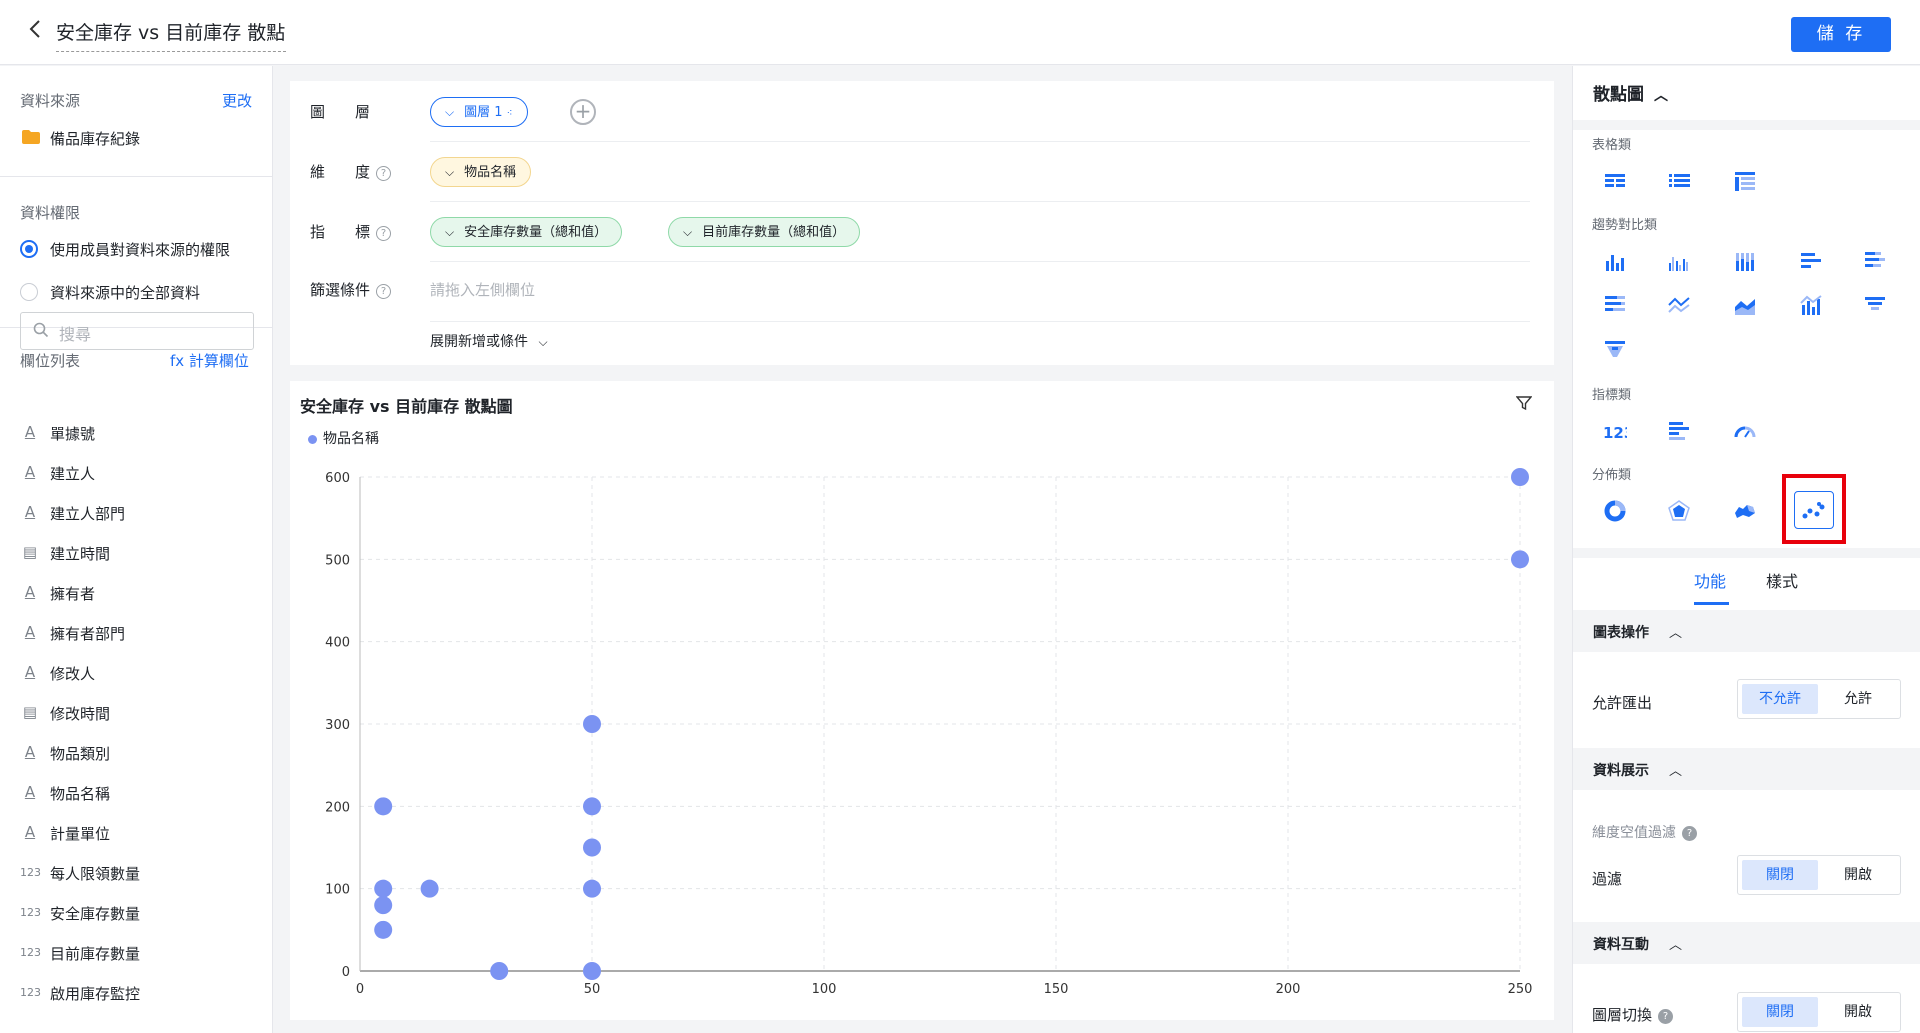 The width and height of the screenshot is (1920, 1033). What do you see at coordinates (1679, 181) in the screenshot?
I see `list-table-icon` at bounding box center [1679, 181].